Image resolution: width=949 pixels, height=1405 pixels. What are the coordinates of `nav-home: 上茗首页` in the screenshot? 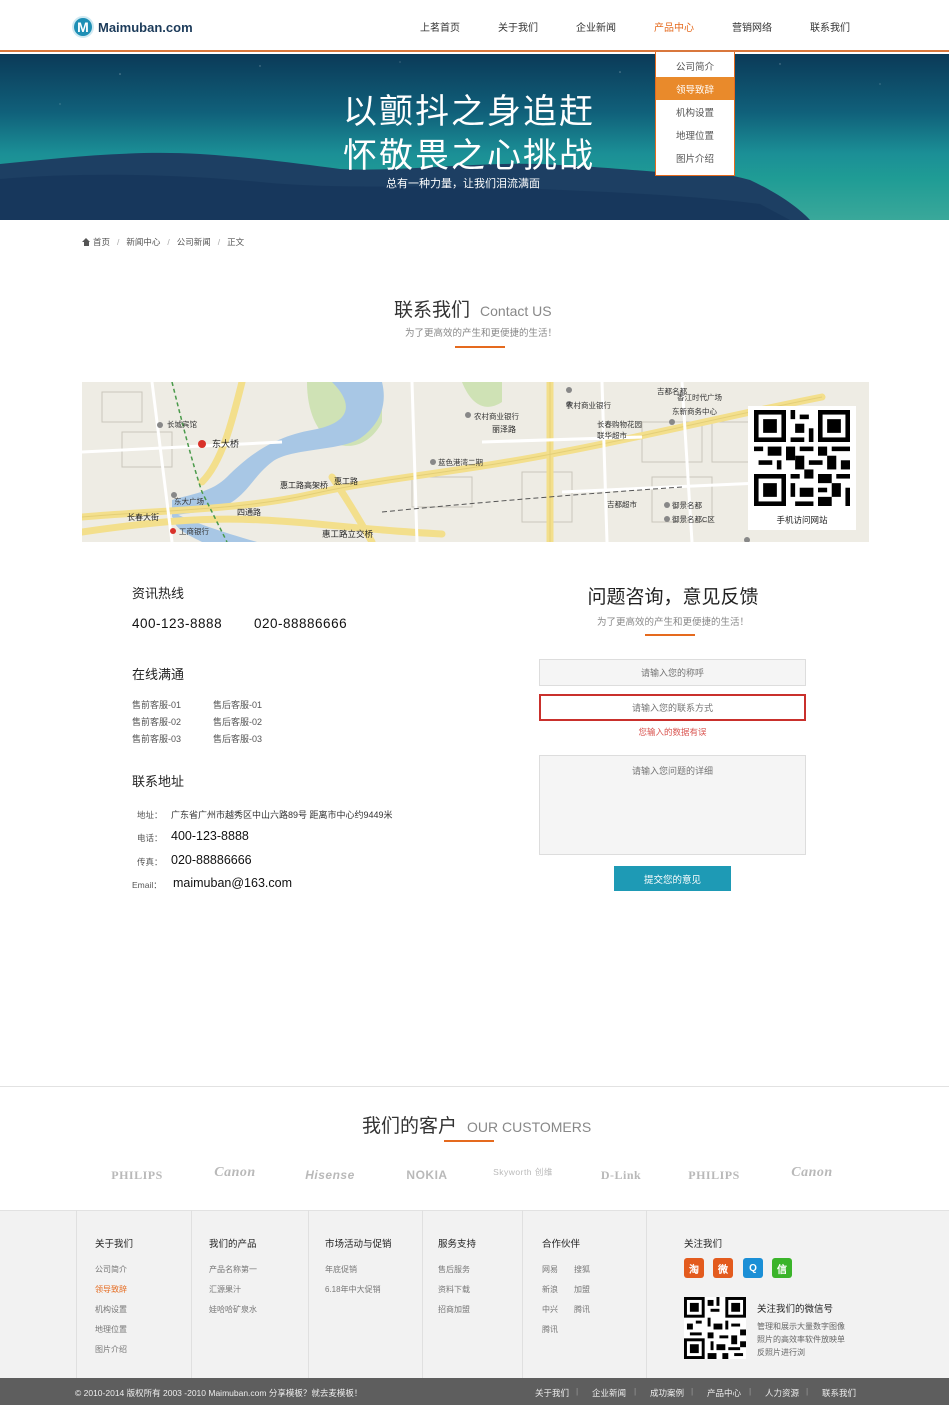 It's located at (440, 26).